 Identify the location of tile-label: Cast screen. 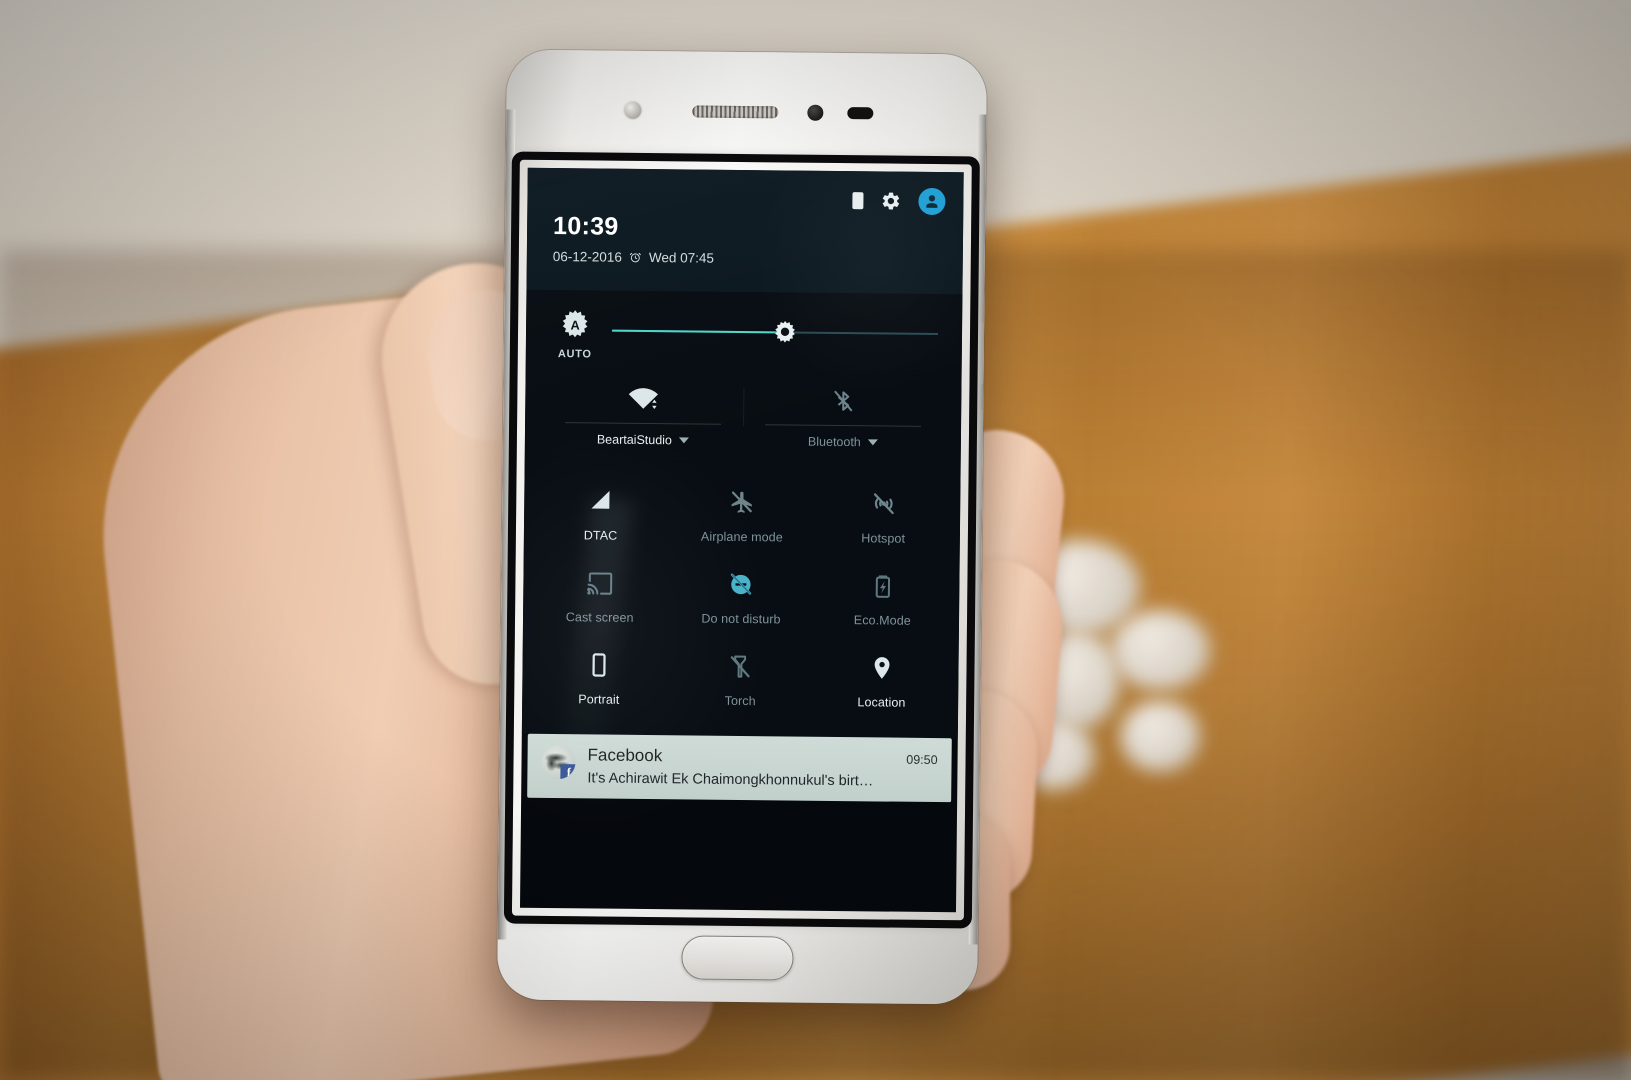
(599, 617).